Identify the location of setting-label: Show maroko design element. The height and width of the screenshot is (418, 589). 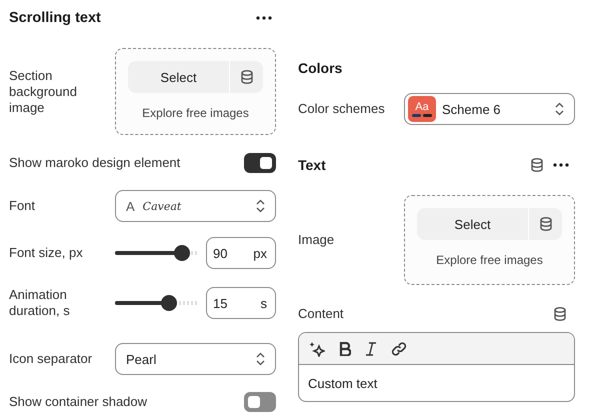
(94, 163).